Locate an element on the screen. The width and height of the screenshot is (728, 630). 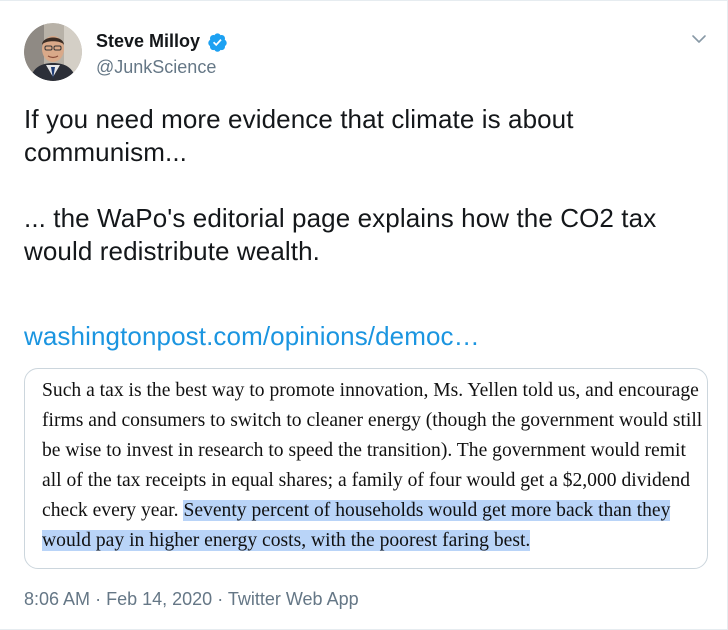
avatar-image is located at coordinates (53, 52).